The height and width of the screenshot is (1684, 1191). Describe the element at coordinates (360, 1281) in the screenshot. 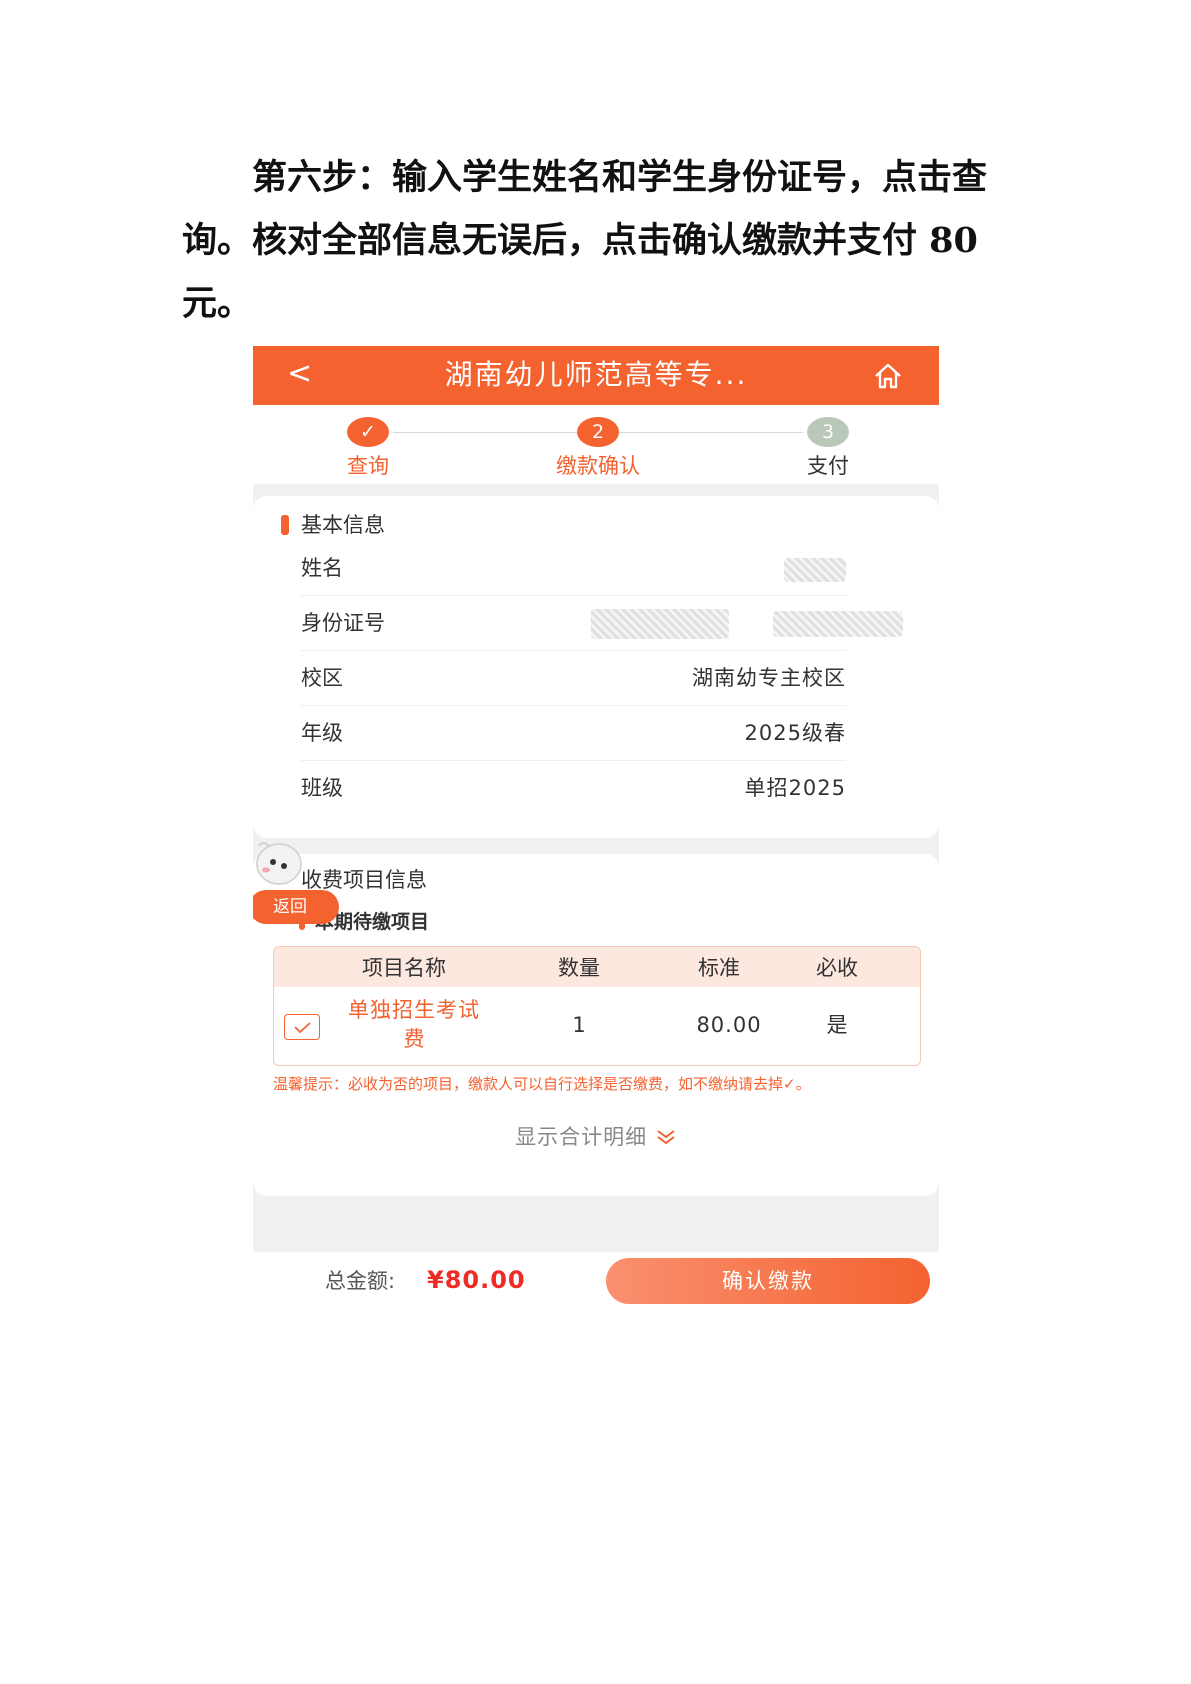

I see `total-label: 总金额:` at that location.